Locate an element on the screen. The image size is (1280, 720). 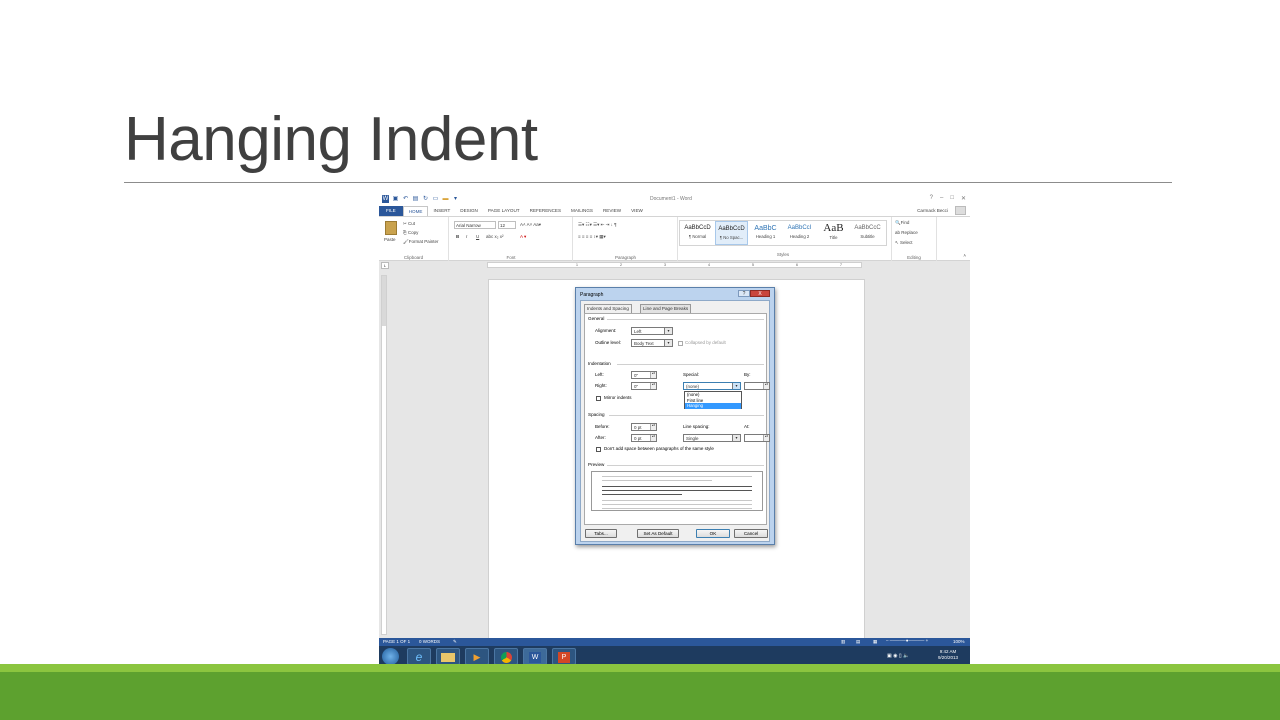
minimize-icon: – is located at coordinates (941, 198).